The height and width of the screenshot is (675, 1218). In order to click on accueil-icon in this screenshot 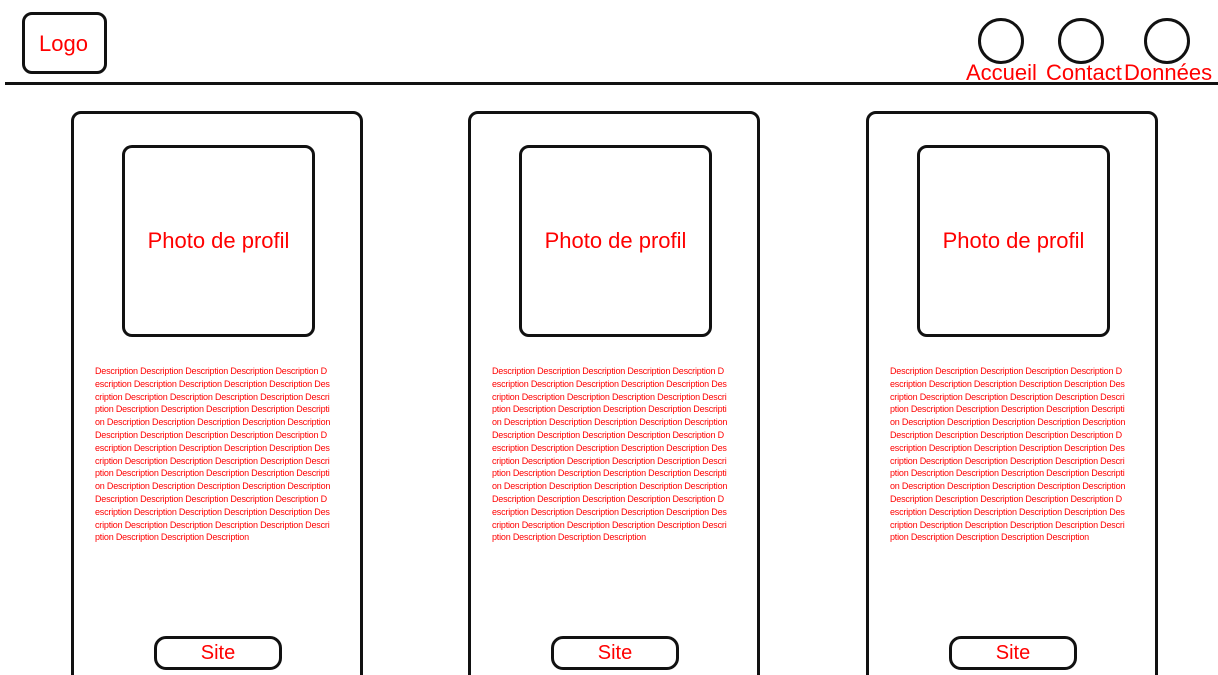, I will do `click(1001, 41)`.